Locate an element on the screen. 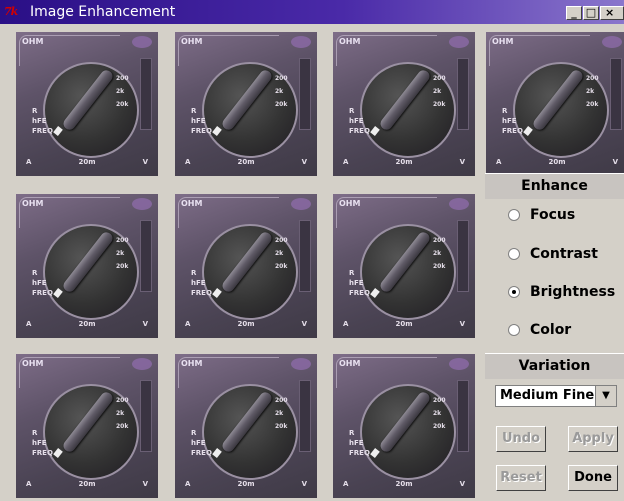  enhance-option-color: Color is located at coordinates (539, 330).